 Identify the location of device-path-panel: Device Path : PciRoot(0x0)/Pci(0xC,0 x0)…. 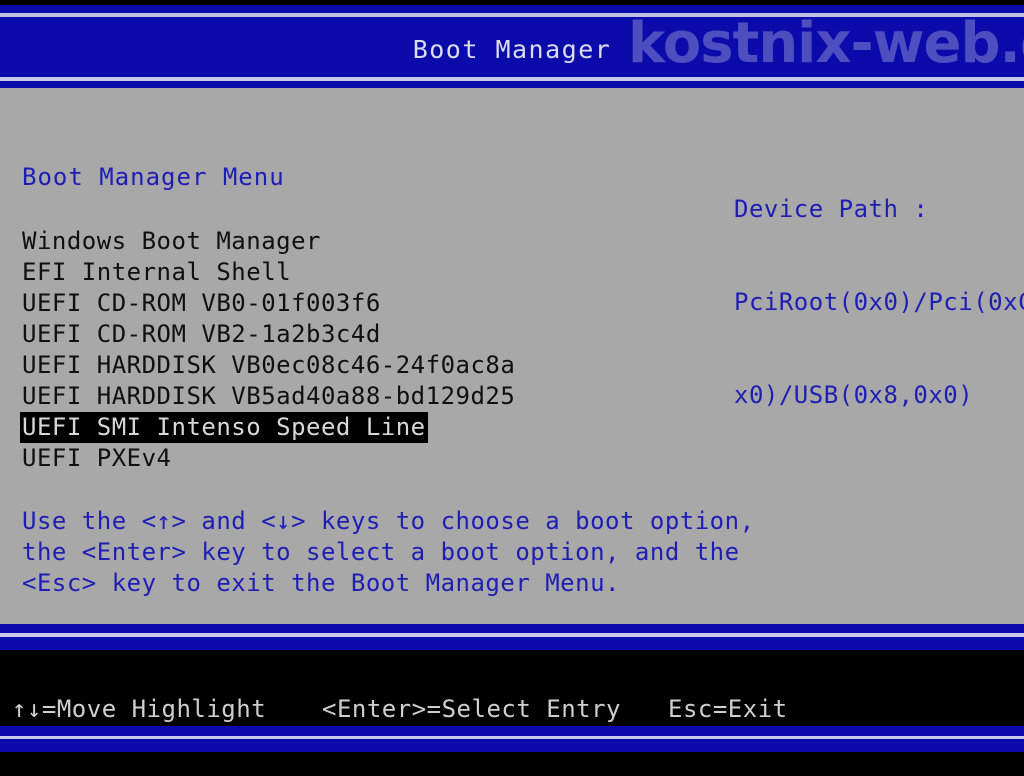
(879, 302).